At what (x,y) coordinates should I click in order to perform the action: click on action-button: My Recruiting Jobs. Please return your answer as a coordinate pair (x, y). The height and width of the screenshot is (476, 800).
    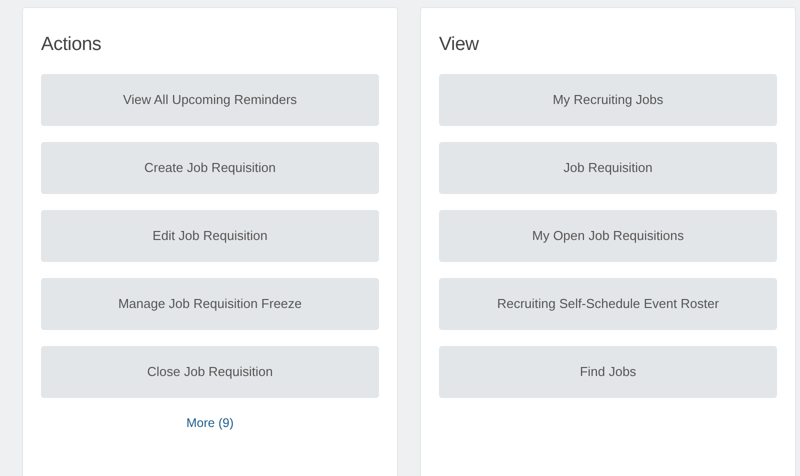
    Looking at the image, I should click on (608, 100).